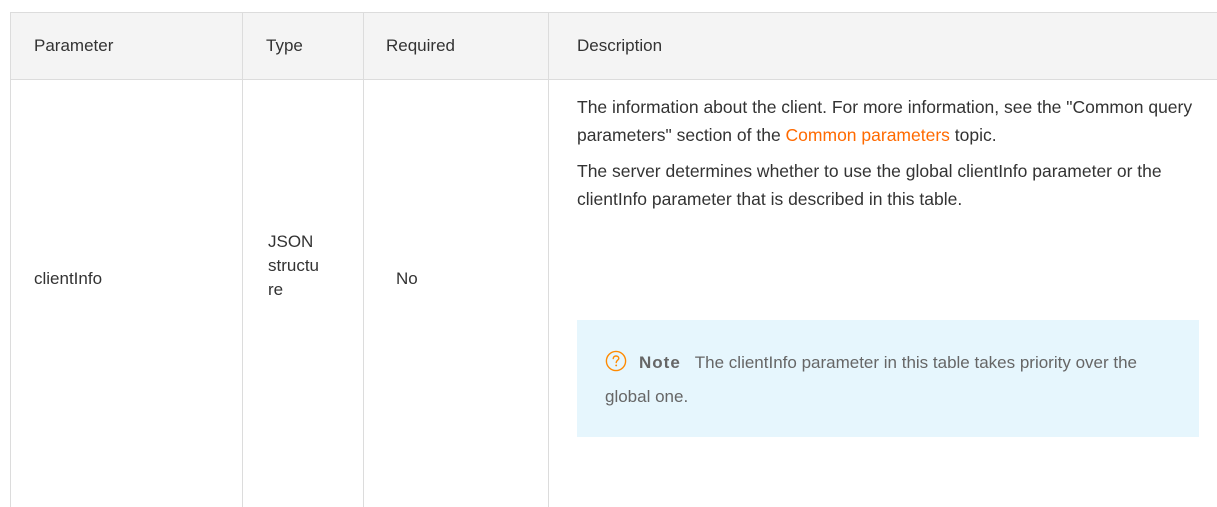  What do you see at coordinates (407, 278) in the screenshot?
I see `cell-required: No` at bounding box center [407, 278].